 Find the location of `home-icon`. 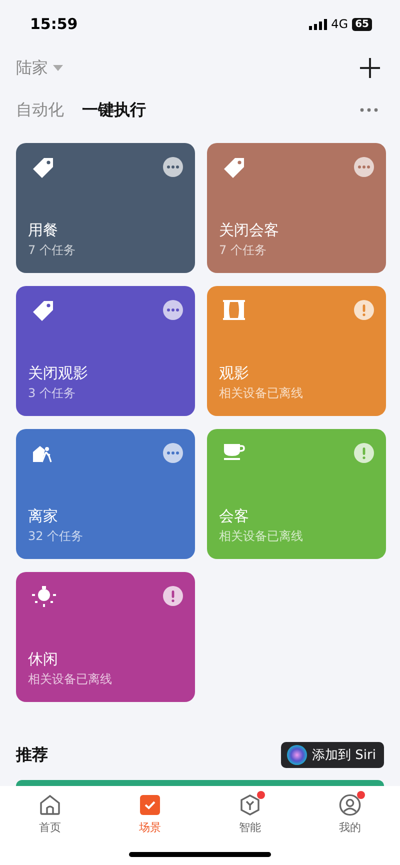

home-icon is located at coordinates (50, 805).